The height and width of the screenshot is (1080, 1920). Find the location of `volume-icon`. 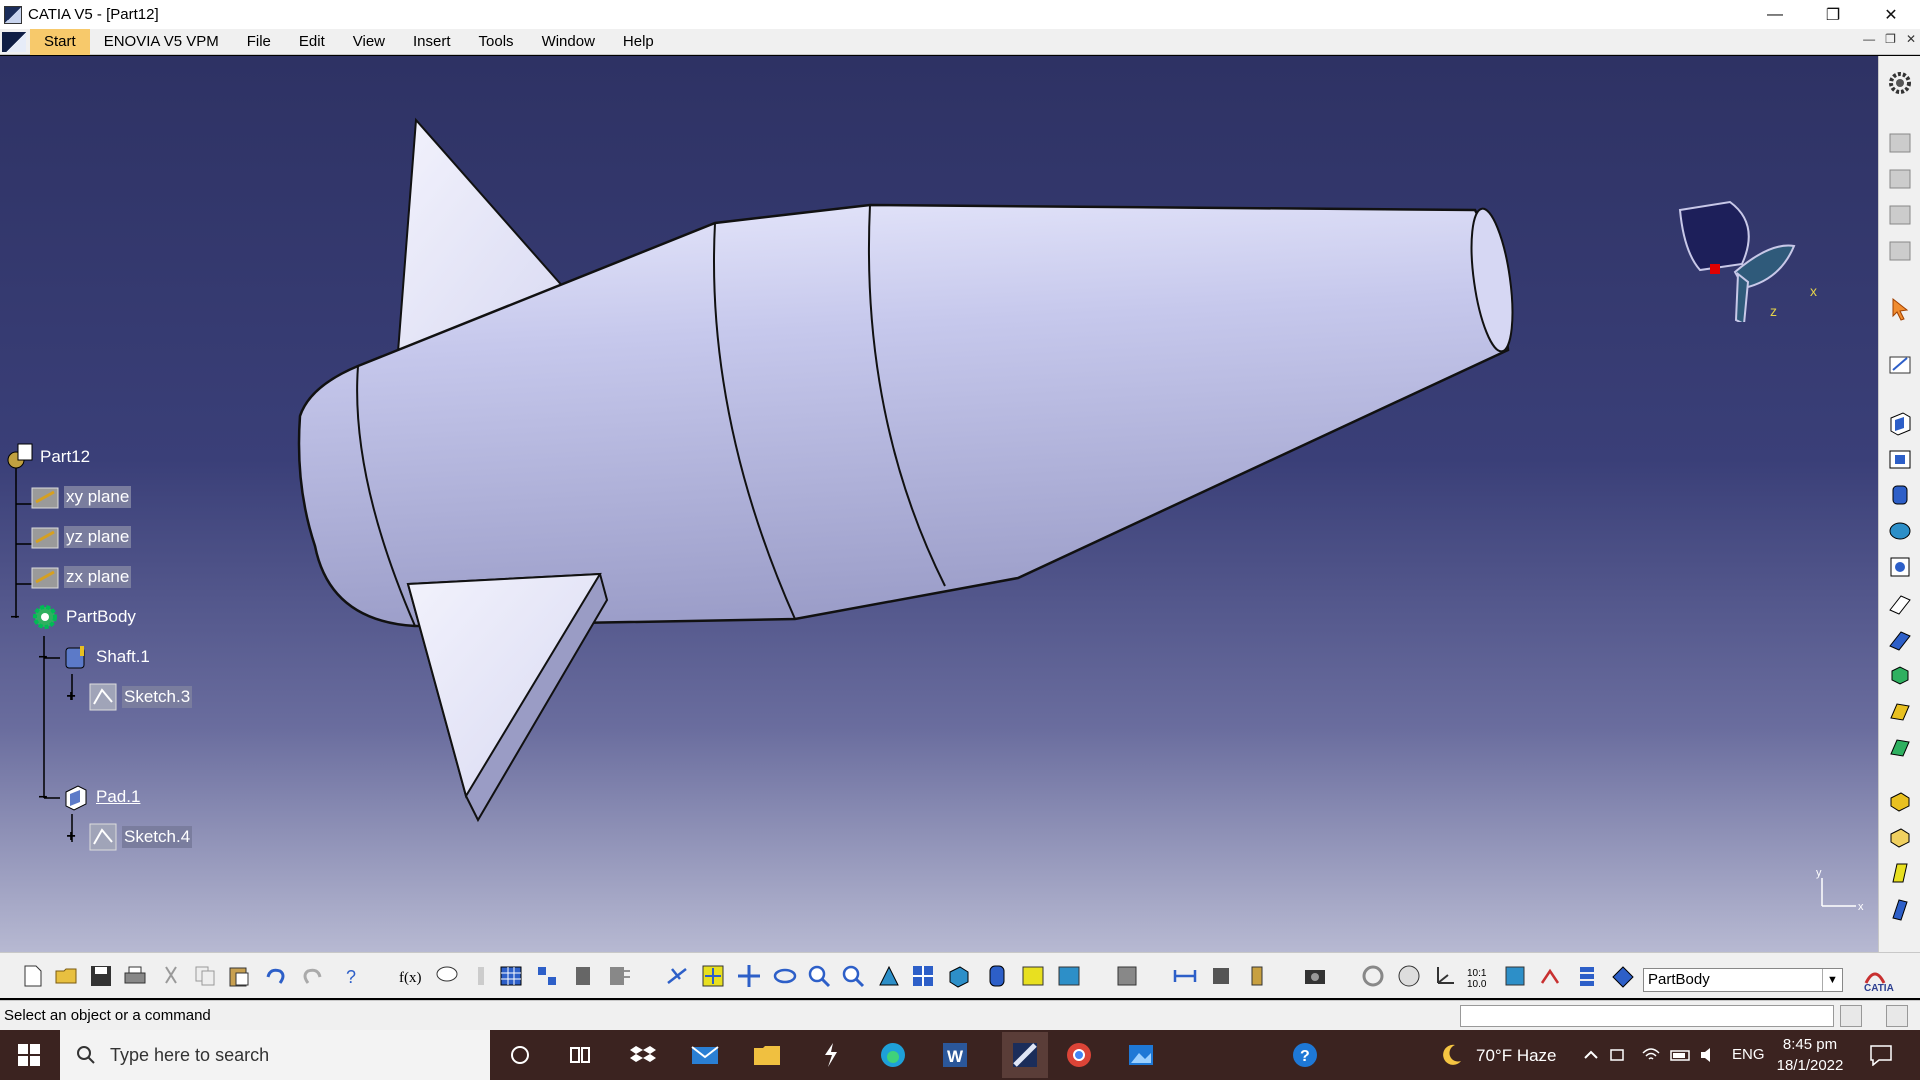

volume-icon is located at coordinates (1709, 1055).